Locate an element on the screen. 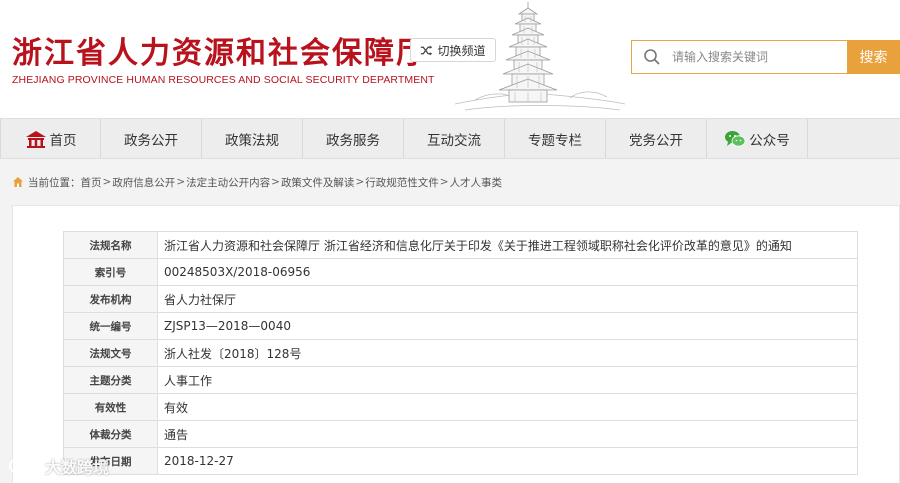 The image size is (900, 483). field-label: 发布机构 is located at coordinates (110, 299).